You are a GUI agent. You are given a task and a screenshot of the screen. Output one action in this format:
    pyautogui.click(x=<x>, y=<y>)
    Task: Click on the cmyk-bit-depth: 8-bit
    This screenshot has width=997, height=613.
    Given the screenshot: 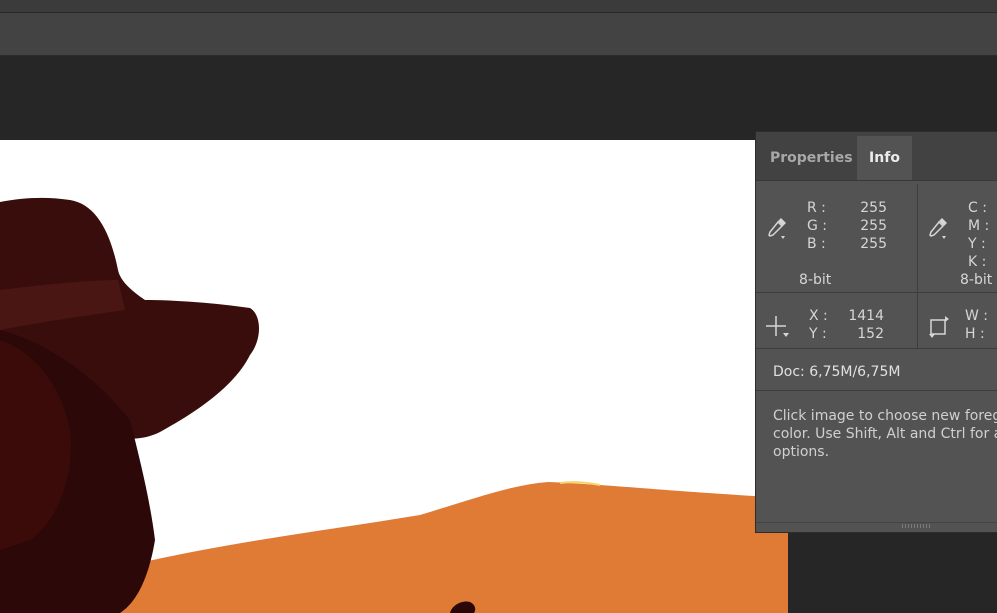 What is the action you would take?
    pyautogui.click(x=976, y=280)
    